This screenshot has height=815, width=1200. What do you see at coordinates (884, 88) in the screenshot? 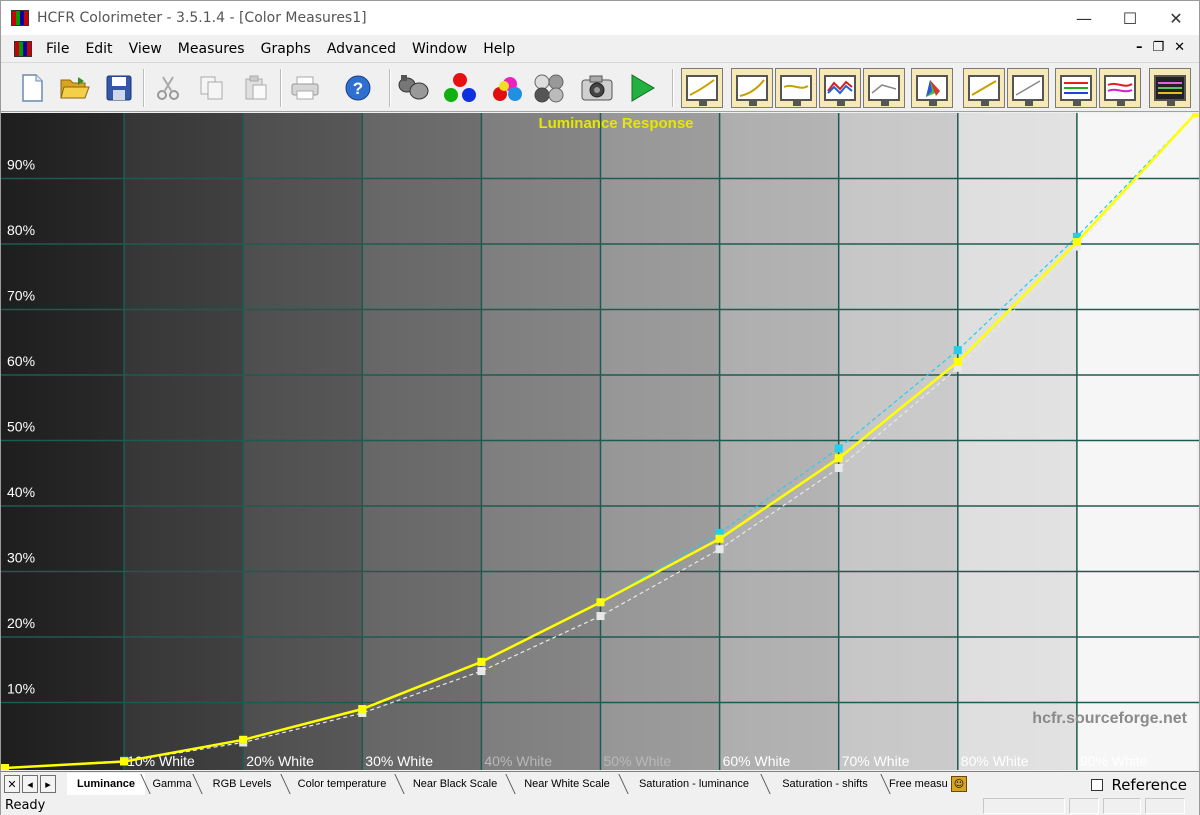
I see `graph-view-5-icon` at bounding box center [884, 88].